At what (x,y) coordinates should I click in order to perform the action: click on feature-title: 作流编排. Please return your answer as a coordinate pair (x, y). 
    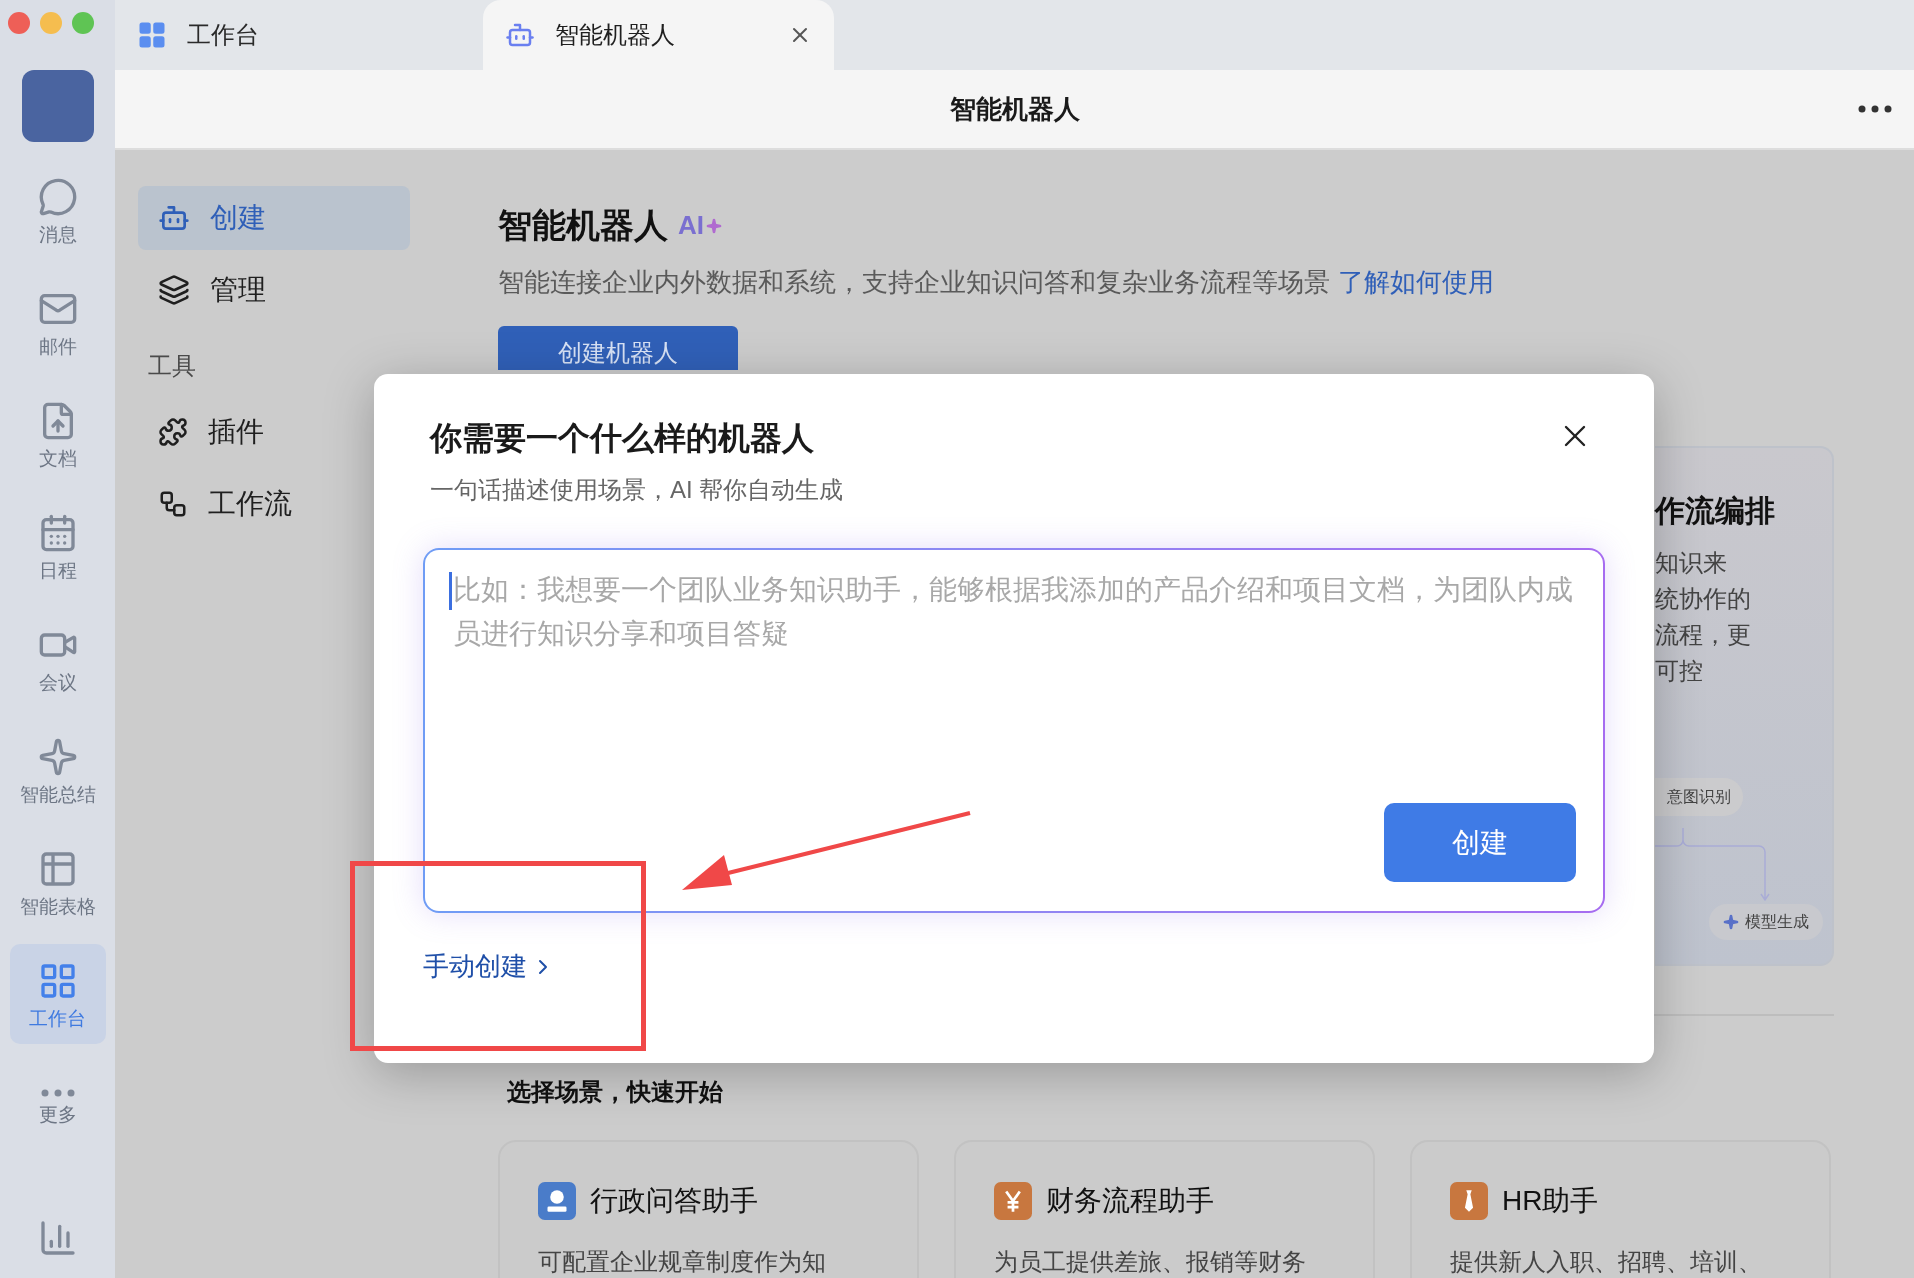
    Looking at the image, I should click on (1715, 511).